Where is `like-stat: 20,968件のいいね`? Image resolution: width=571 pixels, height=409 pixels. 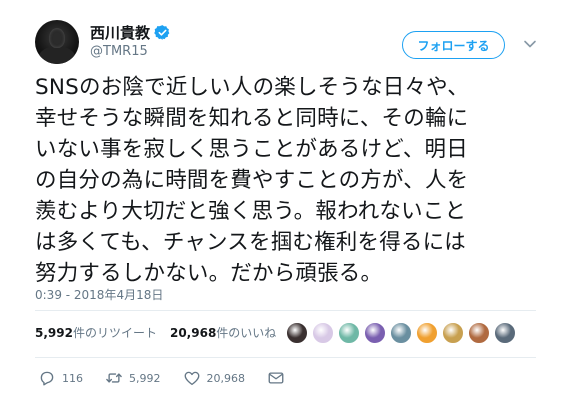 like-stat: 20,968件のいいね is located at coordinates (223, 332).